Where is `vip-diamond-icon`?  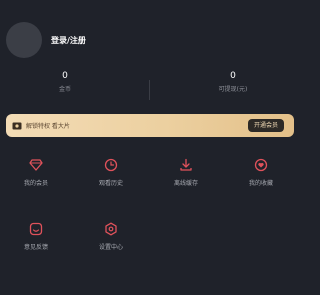 vip-diamond-icon is located at coordinates (36, 165).